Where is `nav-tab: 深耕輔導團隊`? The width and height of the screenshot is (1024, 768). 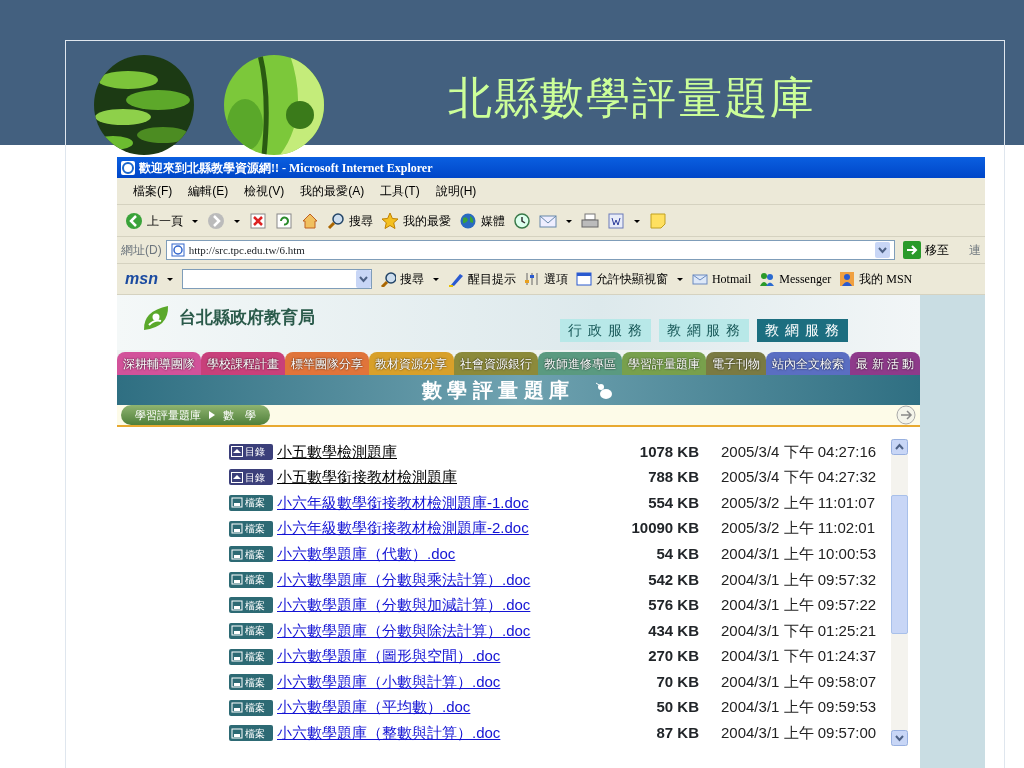 nav-tab: 深耕輔導團隊 is located at coordinates (159, 363).